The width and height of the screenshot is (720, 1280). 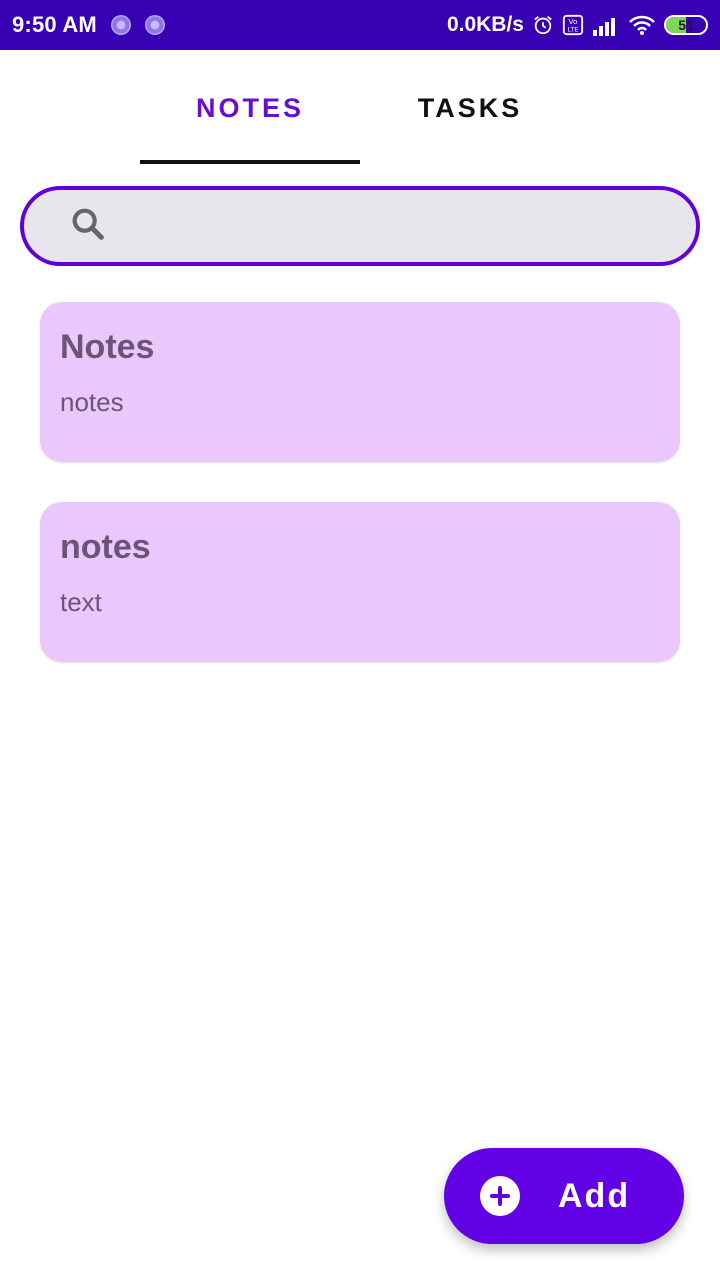 I want to click on status-time: 9:50 AM, so click(x=54, y=24).